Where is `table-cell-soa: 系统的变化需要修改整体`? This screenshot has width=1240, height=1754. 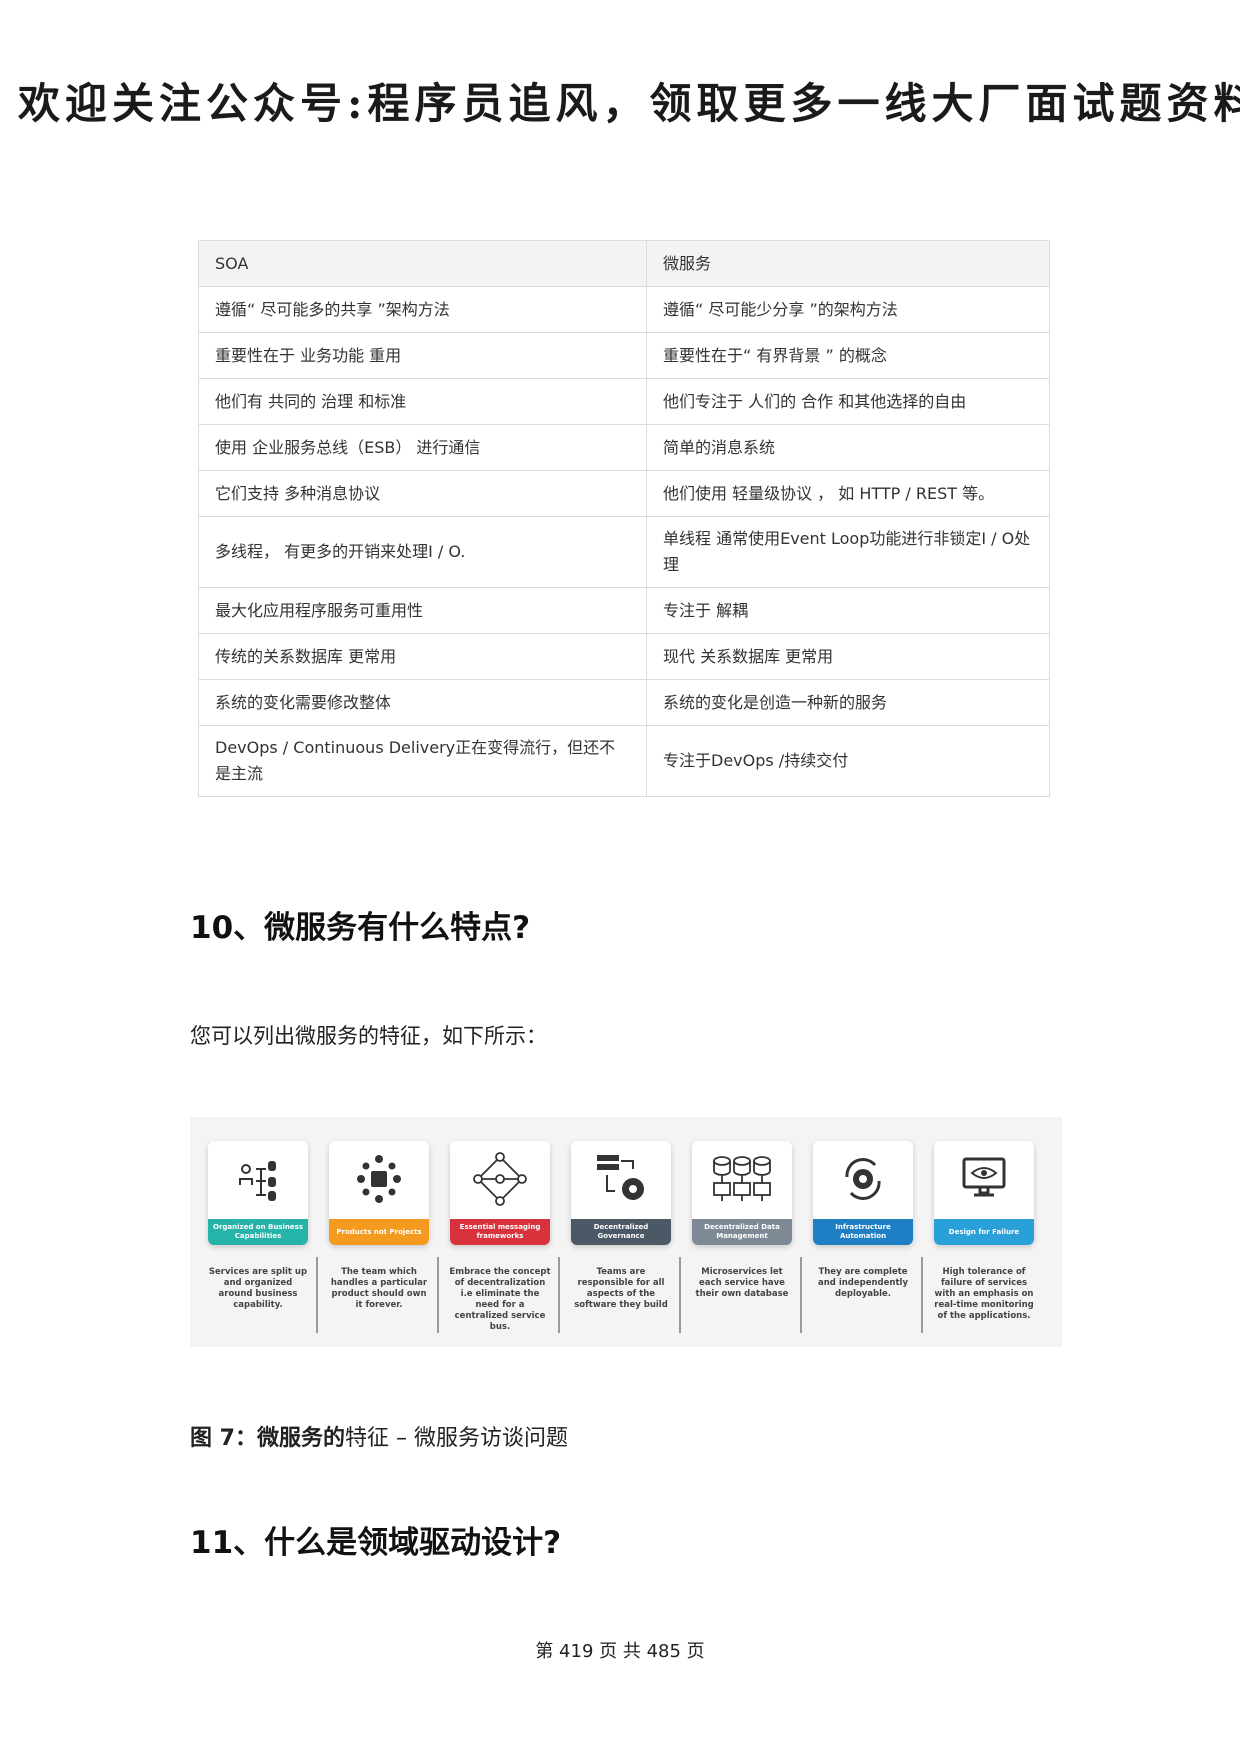
table-cell-soa: 系统的变化需要修改整体 is located at coordinates (422, 702).